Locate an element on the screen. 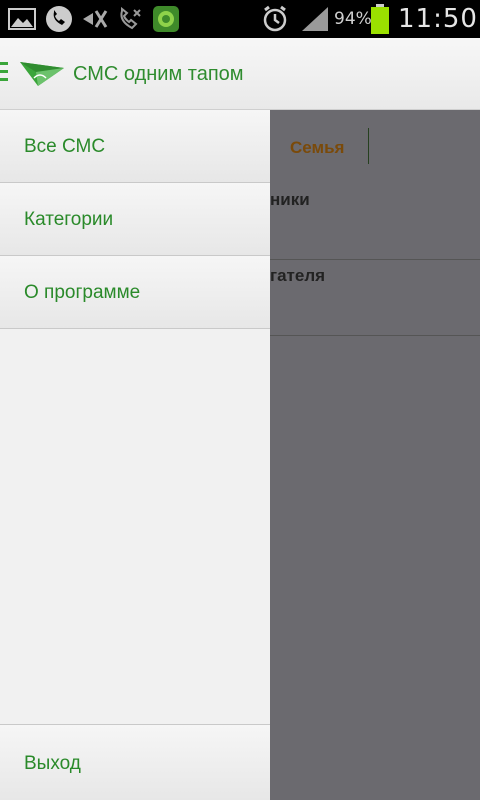 The image size is (480, 800). battery-percent: 94% is located at coordinates (353, 19).